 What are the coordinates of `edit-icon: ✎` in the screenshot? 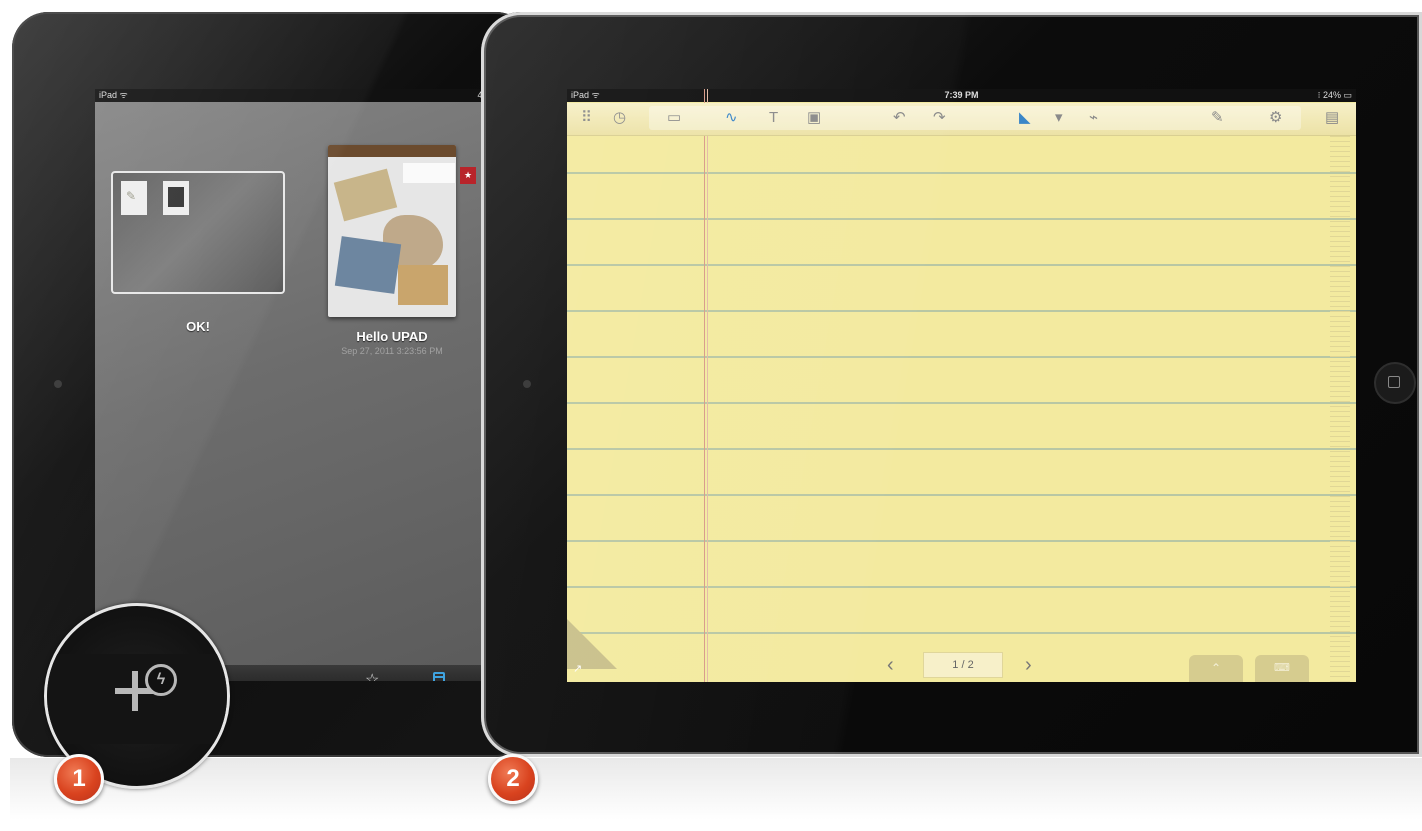 It's located at (1217, 118).